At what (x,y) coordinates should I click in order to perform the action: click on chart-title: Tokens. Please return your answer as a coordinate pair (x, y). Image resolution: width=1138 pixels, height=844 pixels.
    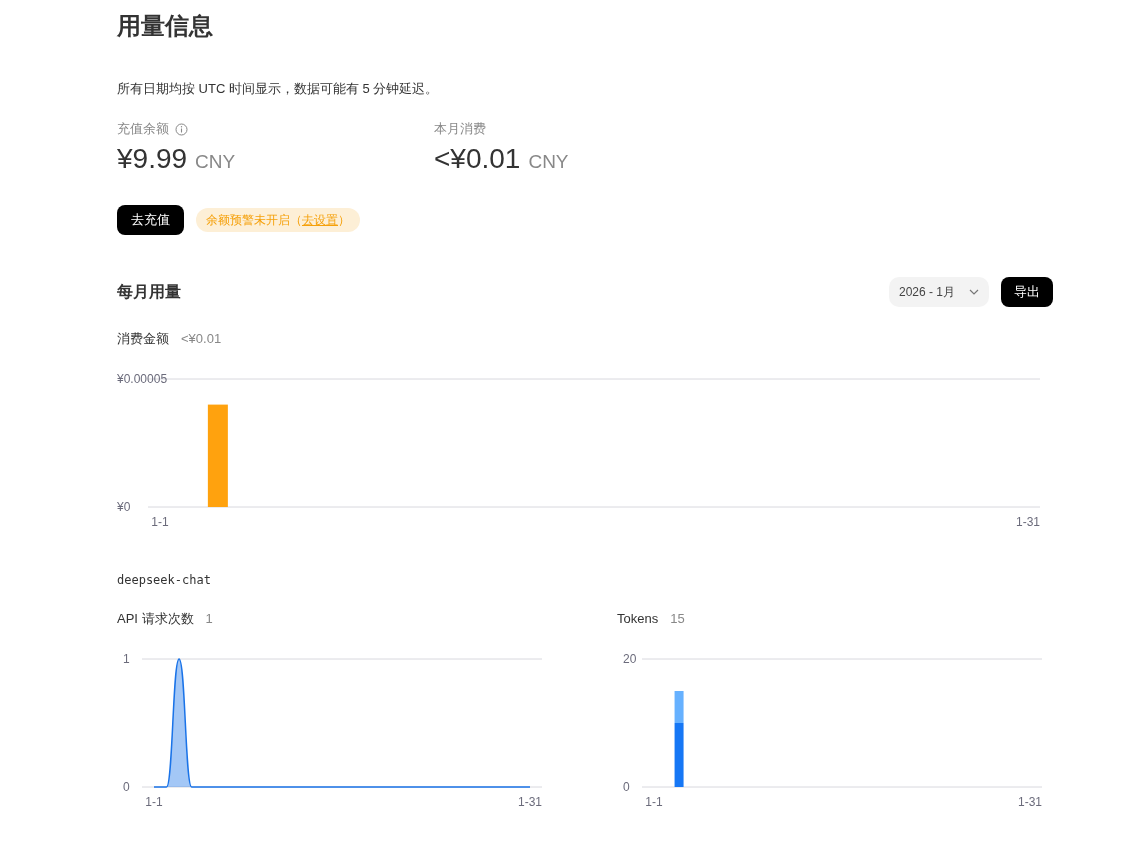
    Looking at the image, I should click on (638, 619).